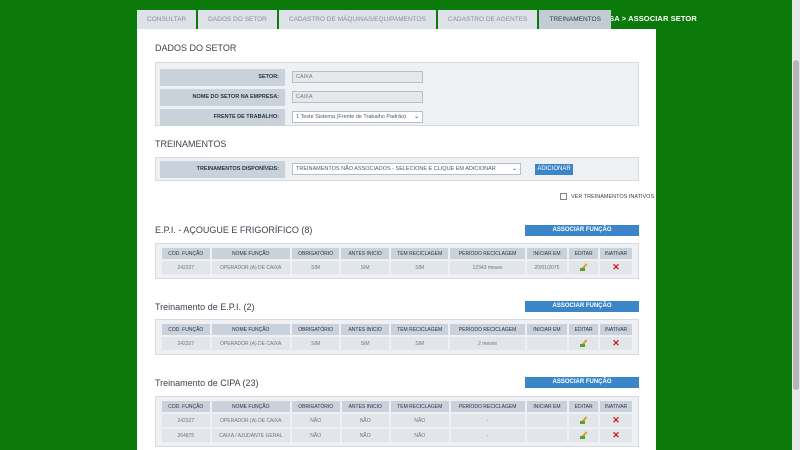 The image size is (800, 450). I want to click on cell-nome: CAIXA / AJUDANTE GERAL, so click(250, 435).